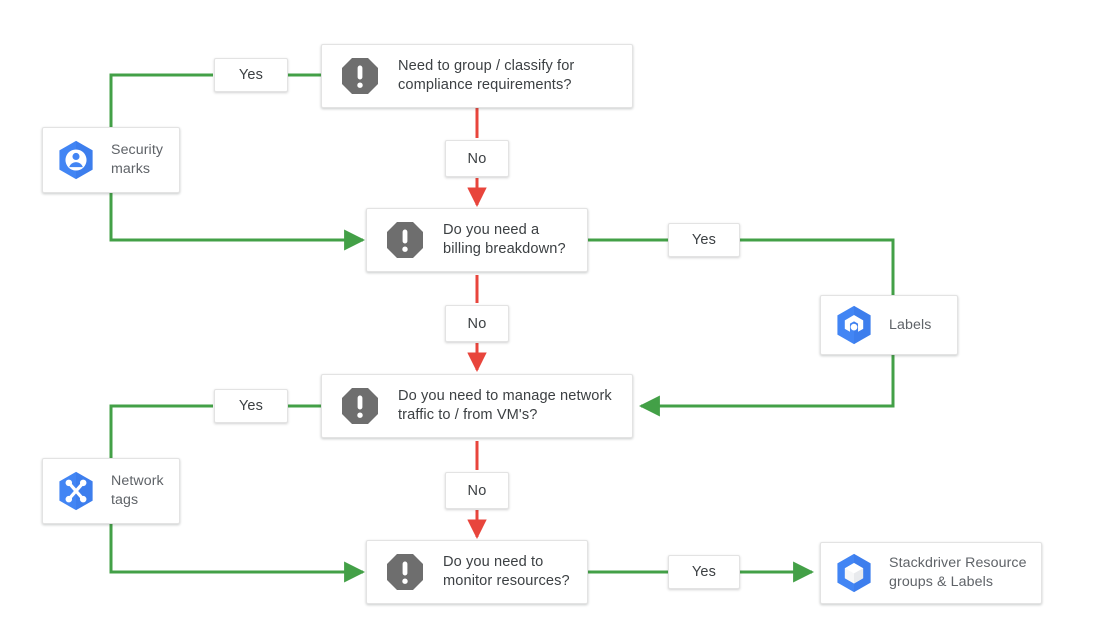 This screenshot has width=1100, height=644. What do you see at coordinates (251, 406) in the screenshot?
I see `edge-label-network-yes: Yes` at bounding box center [251, 406].